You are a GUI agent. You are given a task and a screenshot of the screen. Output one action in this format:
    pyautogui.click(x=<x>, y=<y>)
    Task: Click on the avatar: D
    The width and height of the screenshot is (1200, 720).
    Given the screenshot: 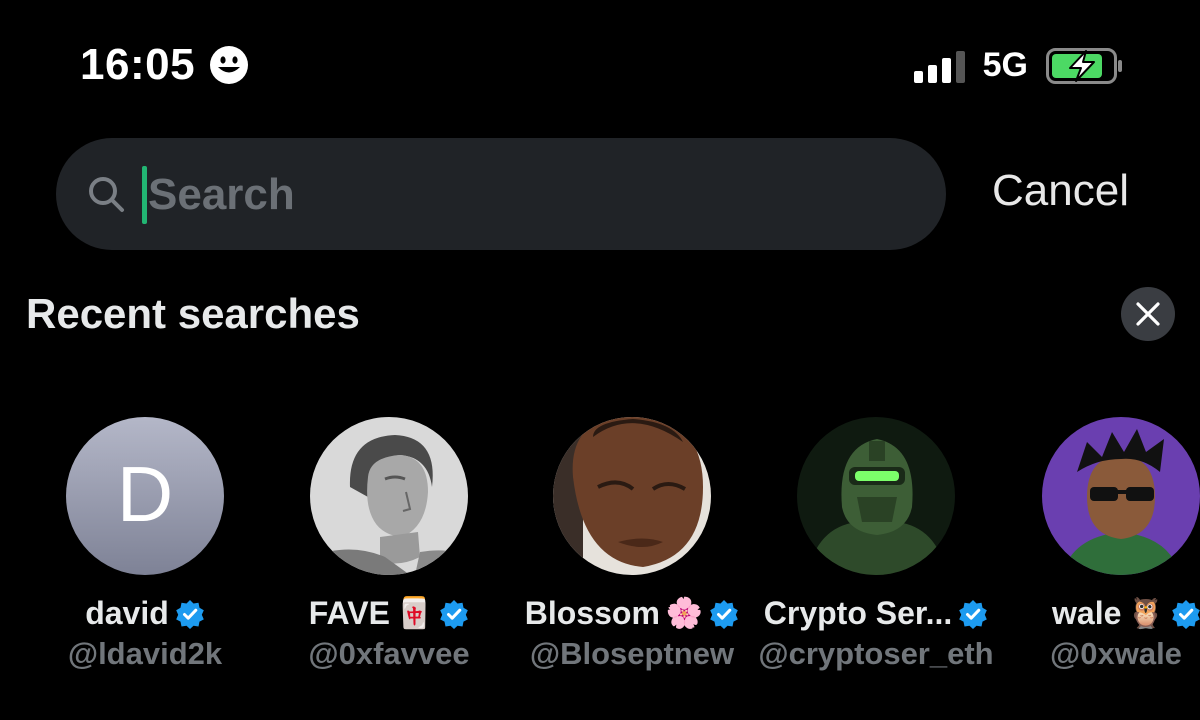 What is the action you would take?
    pyautogui.click(x=145, y=496)
    